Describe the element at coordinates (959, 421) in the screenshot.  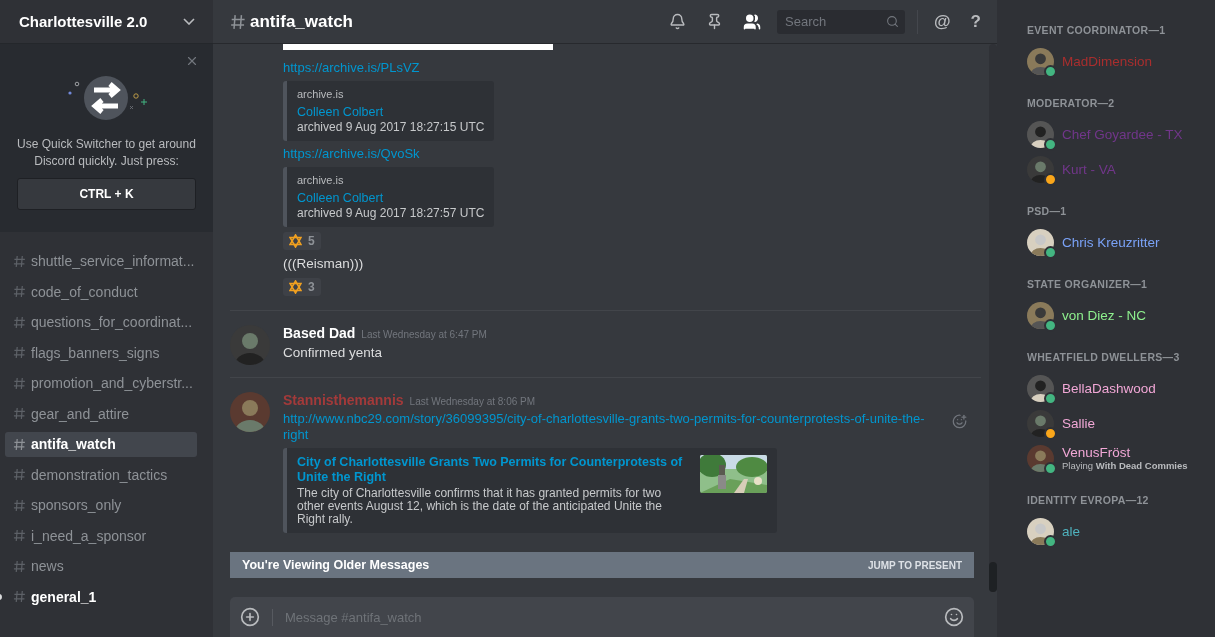
I see `add-reaction-icon` at that location.